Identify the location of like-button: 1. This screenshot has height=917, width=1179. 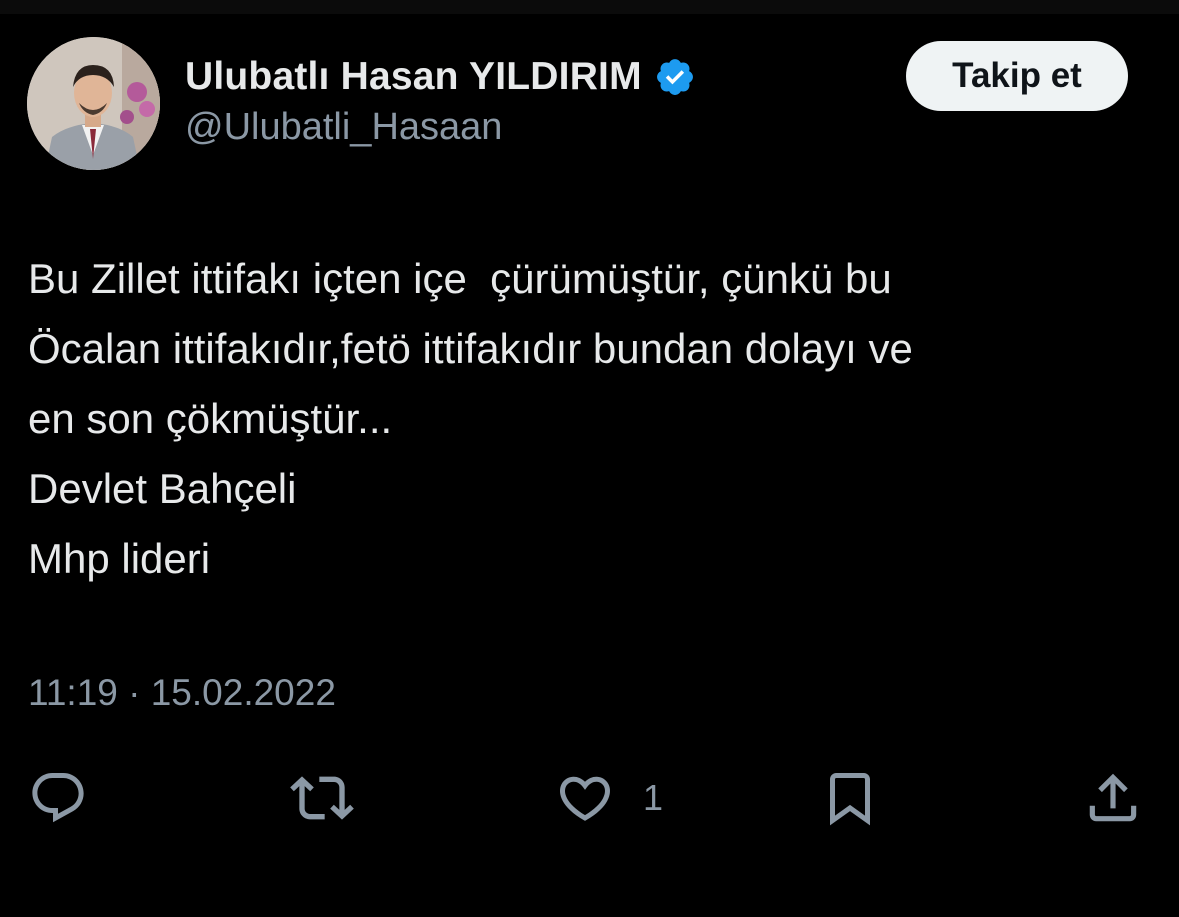
(609, 798).